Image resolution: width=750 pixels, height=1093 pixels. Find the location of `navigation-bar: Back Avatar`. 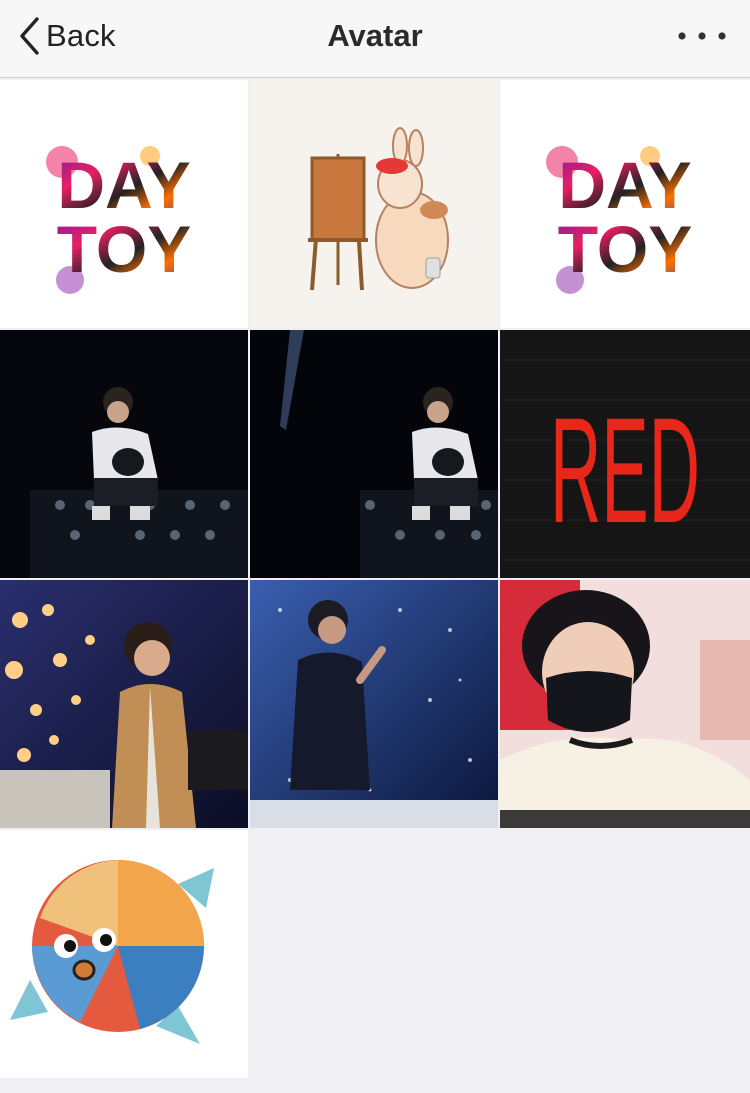

navigation-bar: Back Avatar is located at coordinates (375, 39).